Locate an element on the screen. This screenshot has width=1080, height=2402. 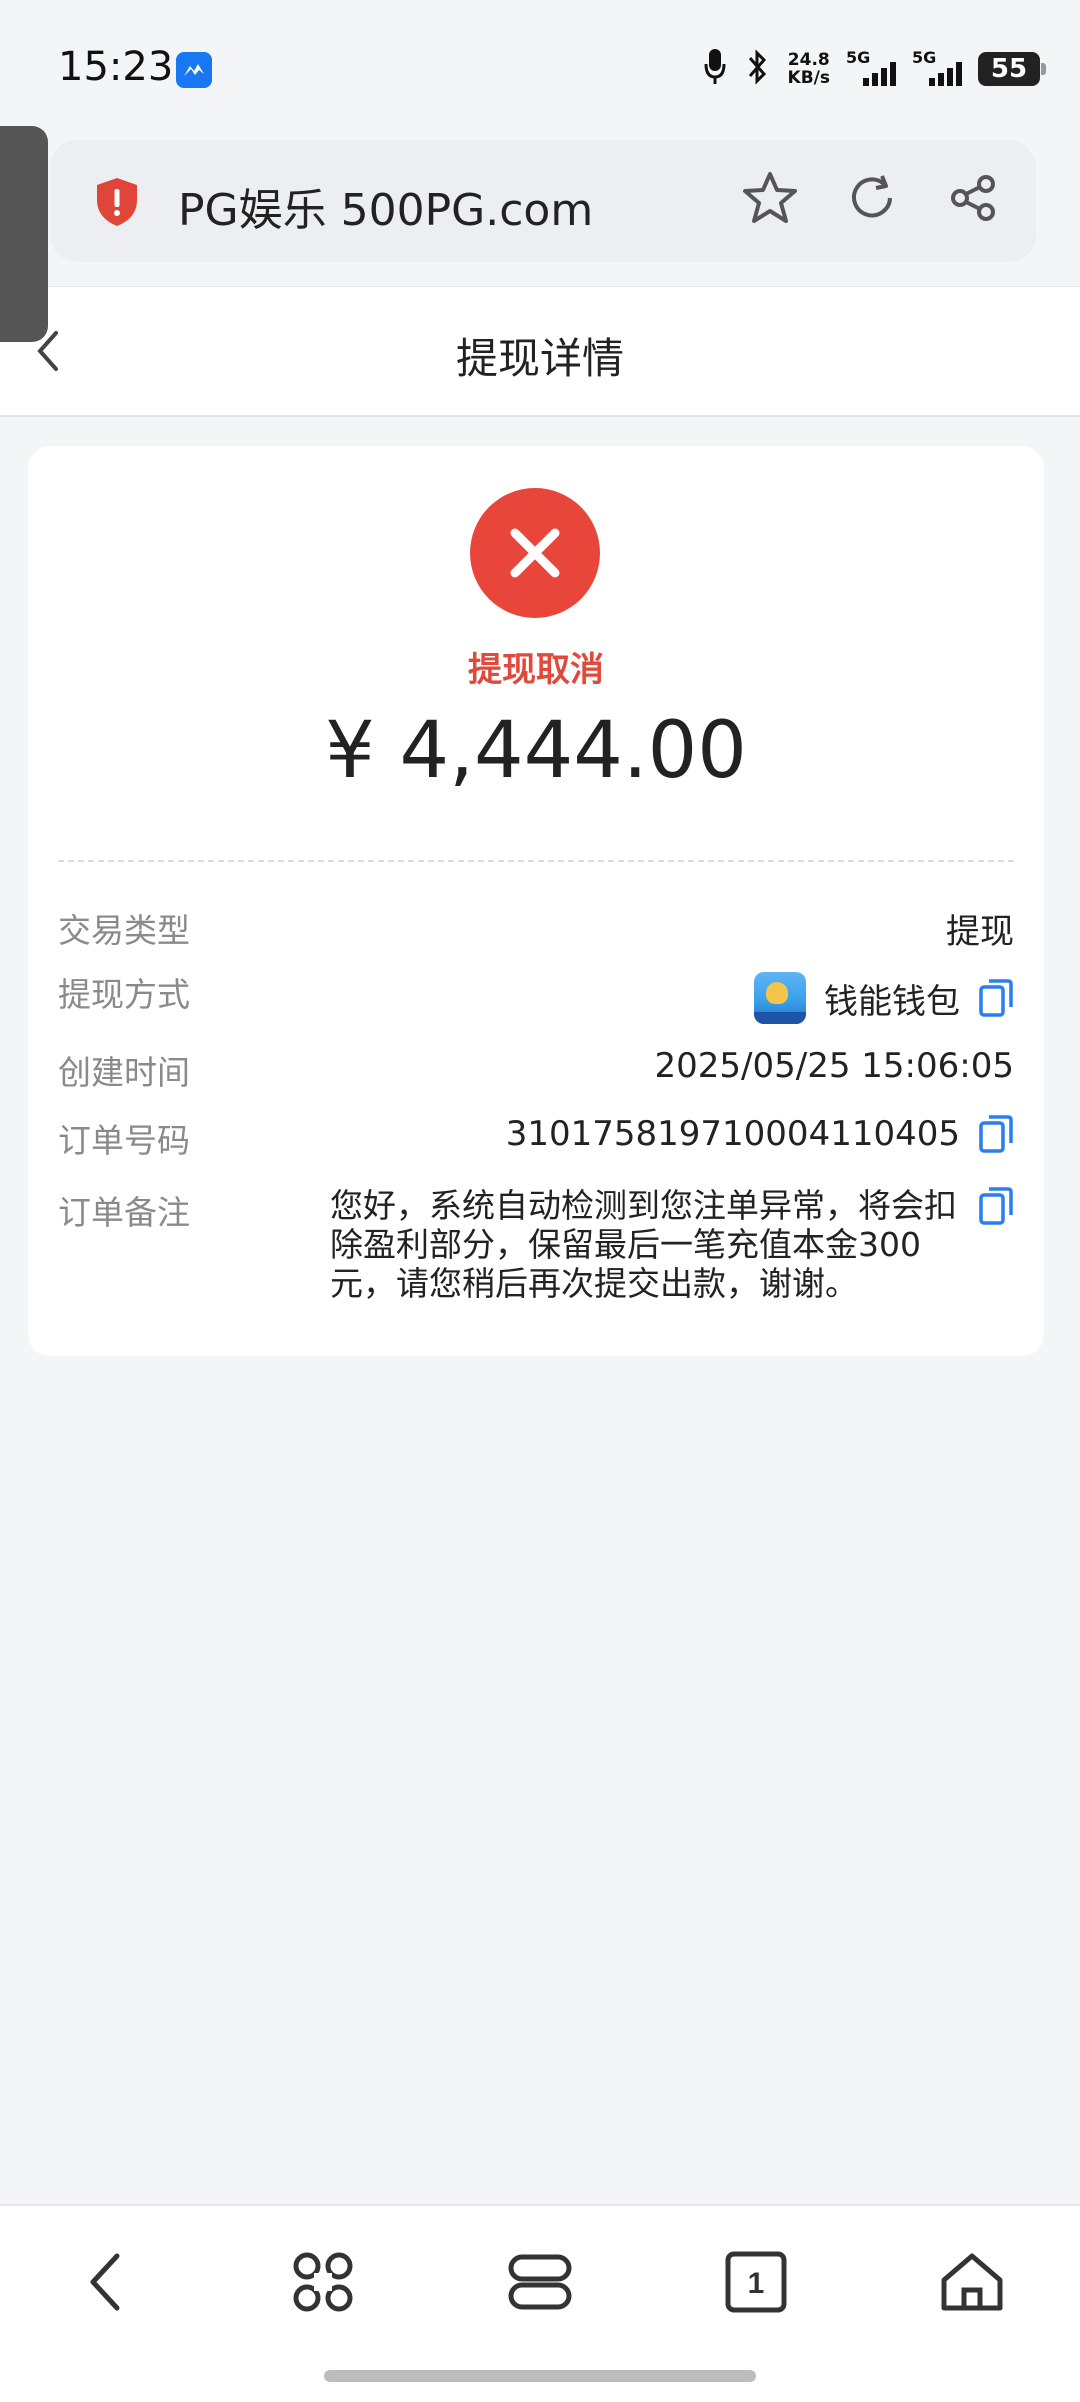
tab-count-value: 1 is located at coordinates (756, 2283).